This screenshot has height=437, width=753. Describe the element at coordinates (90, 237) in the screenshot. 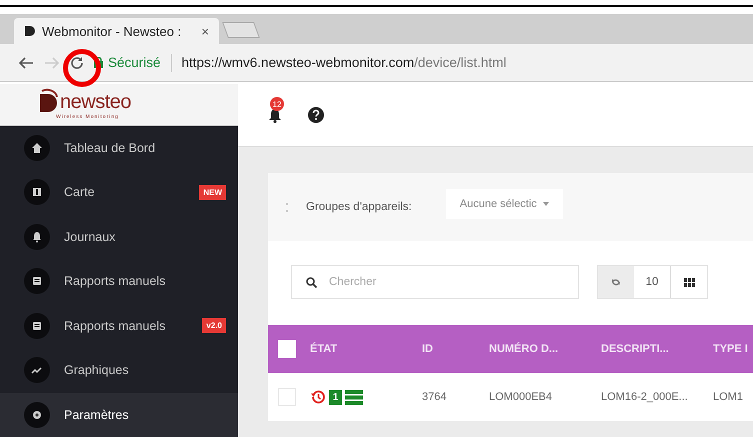

I see `menu-label: Journaux` at that location.